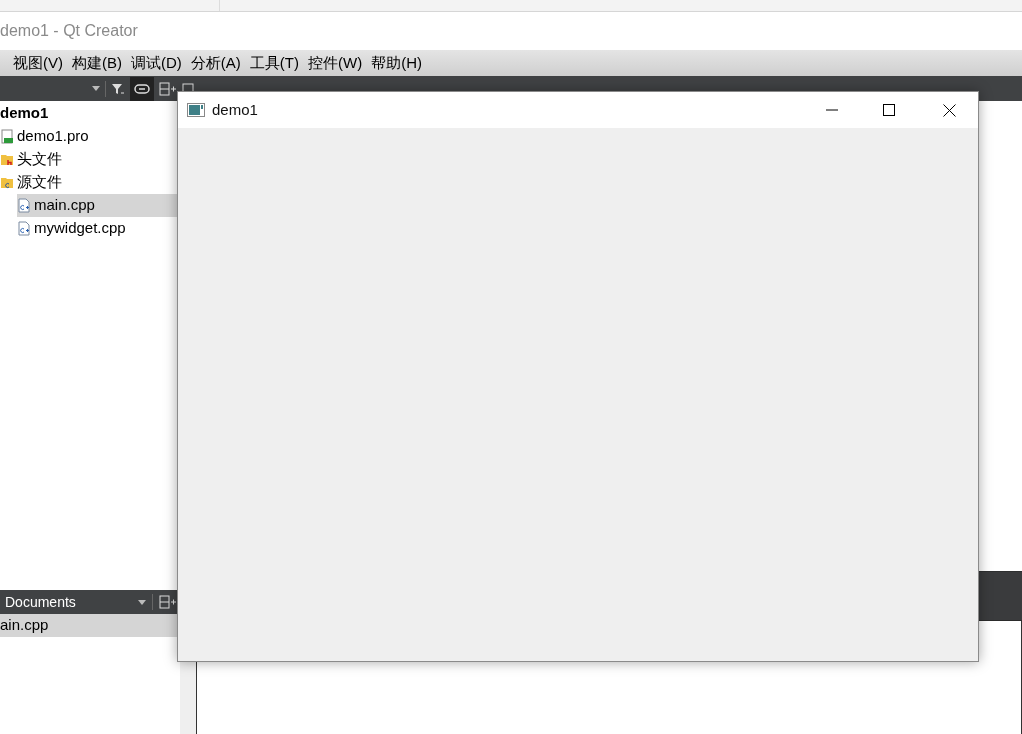 This screenshot has height=734, width=1022. Describe the element at coordinates (118, 88) in the screenshot. I see `filter-icon` at that location.